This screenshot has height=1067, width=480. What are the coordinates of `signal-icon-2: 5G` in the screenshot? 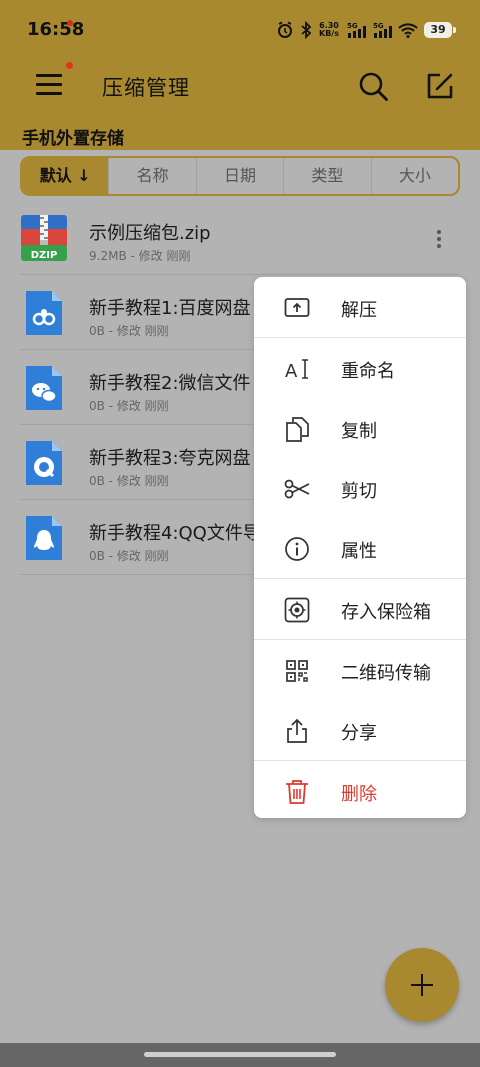 It's located at (382, 30).